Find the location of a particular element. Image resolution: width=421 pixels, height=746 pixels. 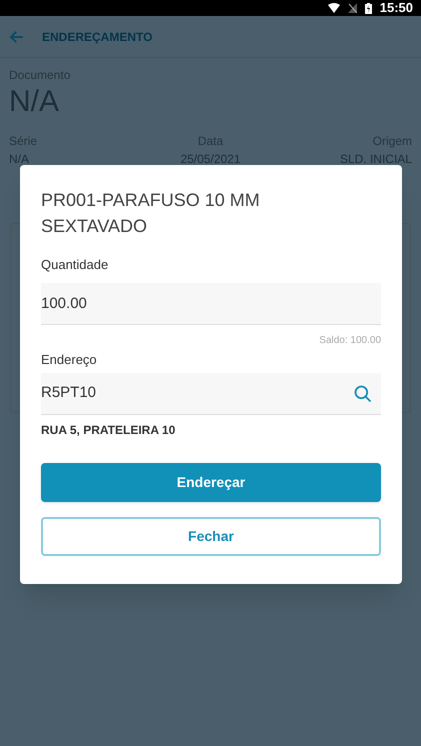

balance-hint: Saldo: 100.00 is located at coordinates (349, 341).